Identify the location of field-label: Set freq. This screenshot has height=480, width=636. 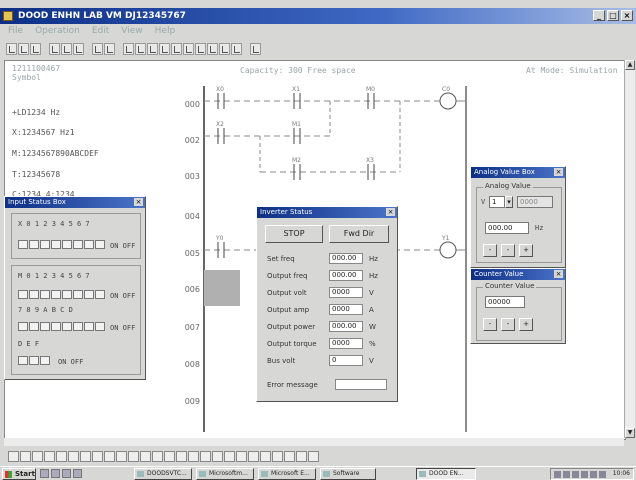
(281, 259).